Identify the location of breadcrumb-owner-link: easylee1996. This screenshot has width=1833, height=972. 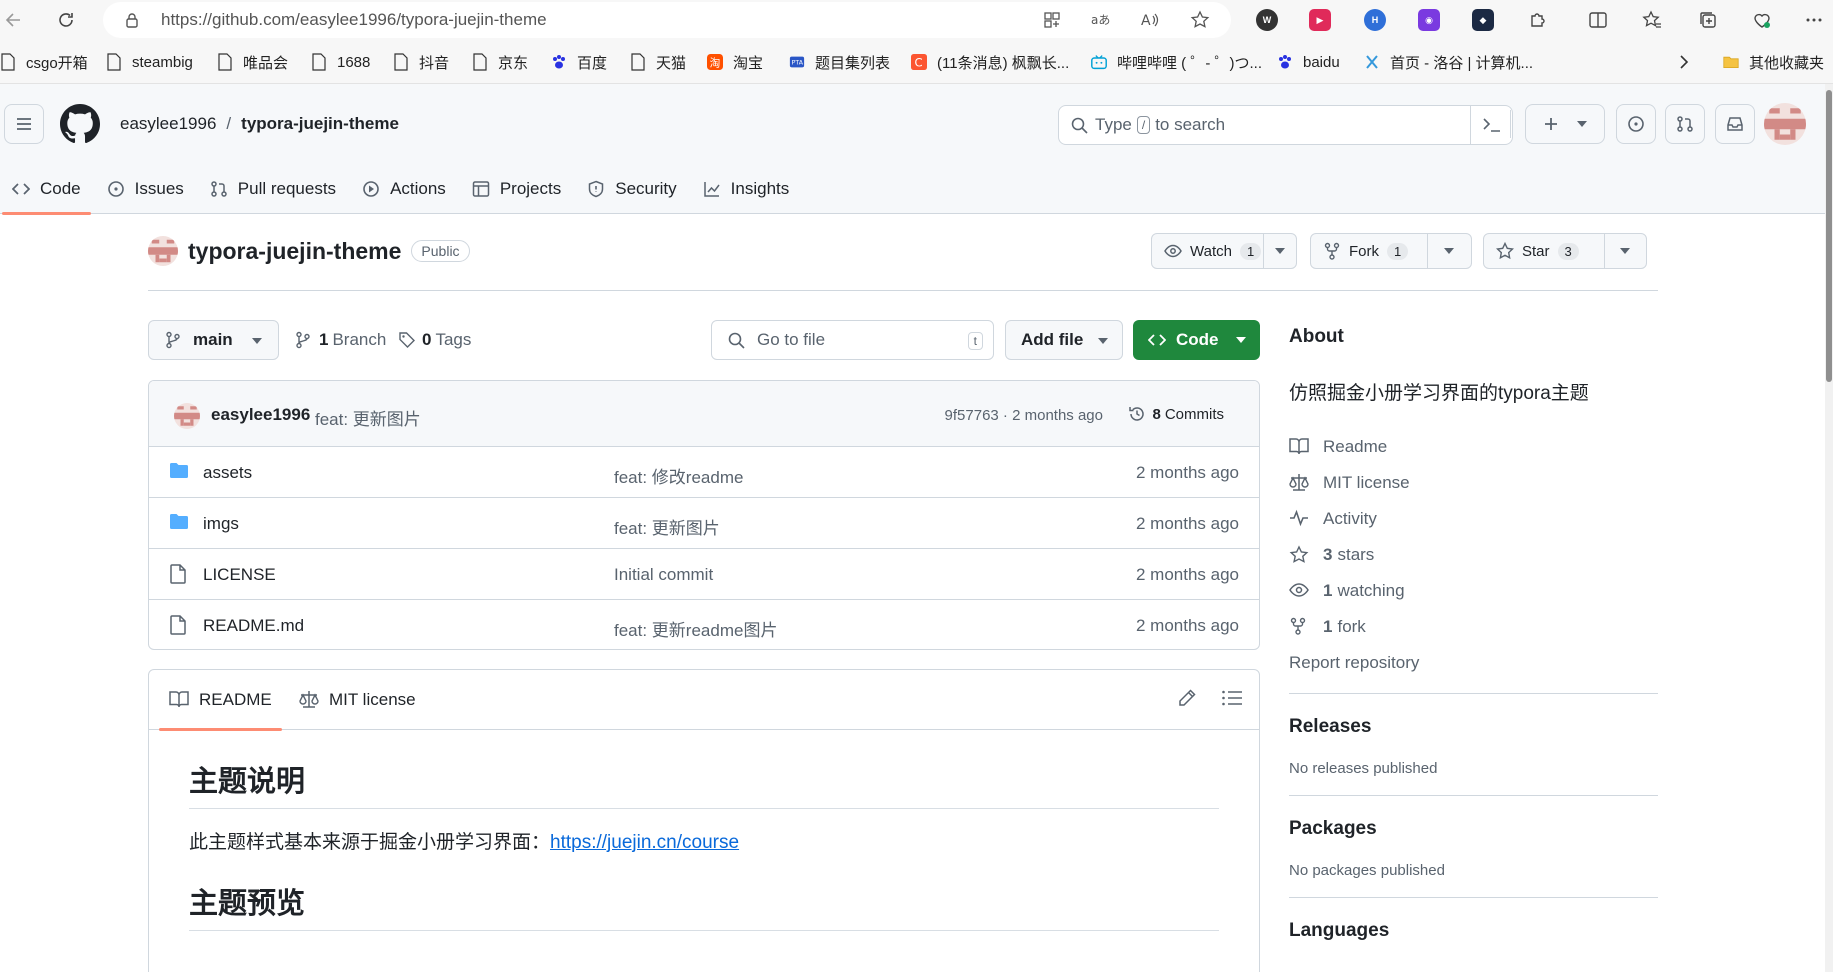
(168, 124).